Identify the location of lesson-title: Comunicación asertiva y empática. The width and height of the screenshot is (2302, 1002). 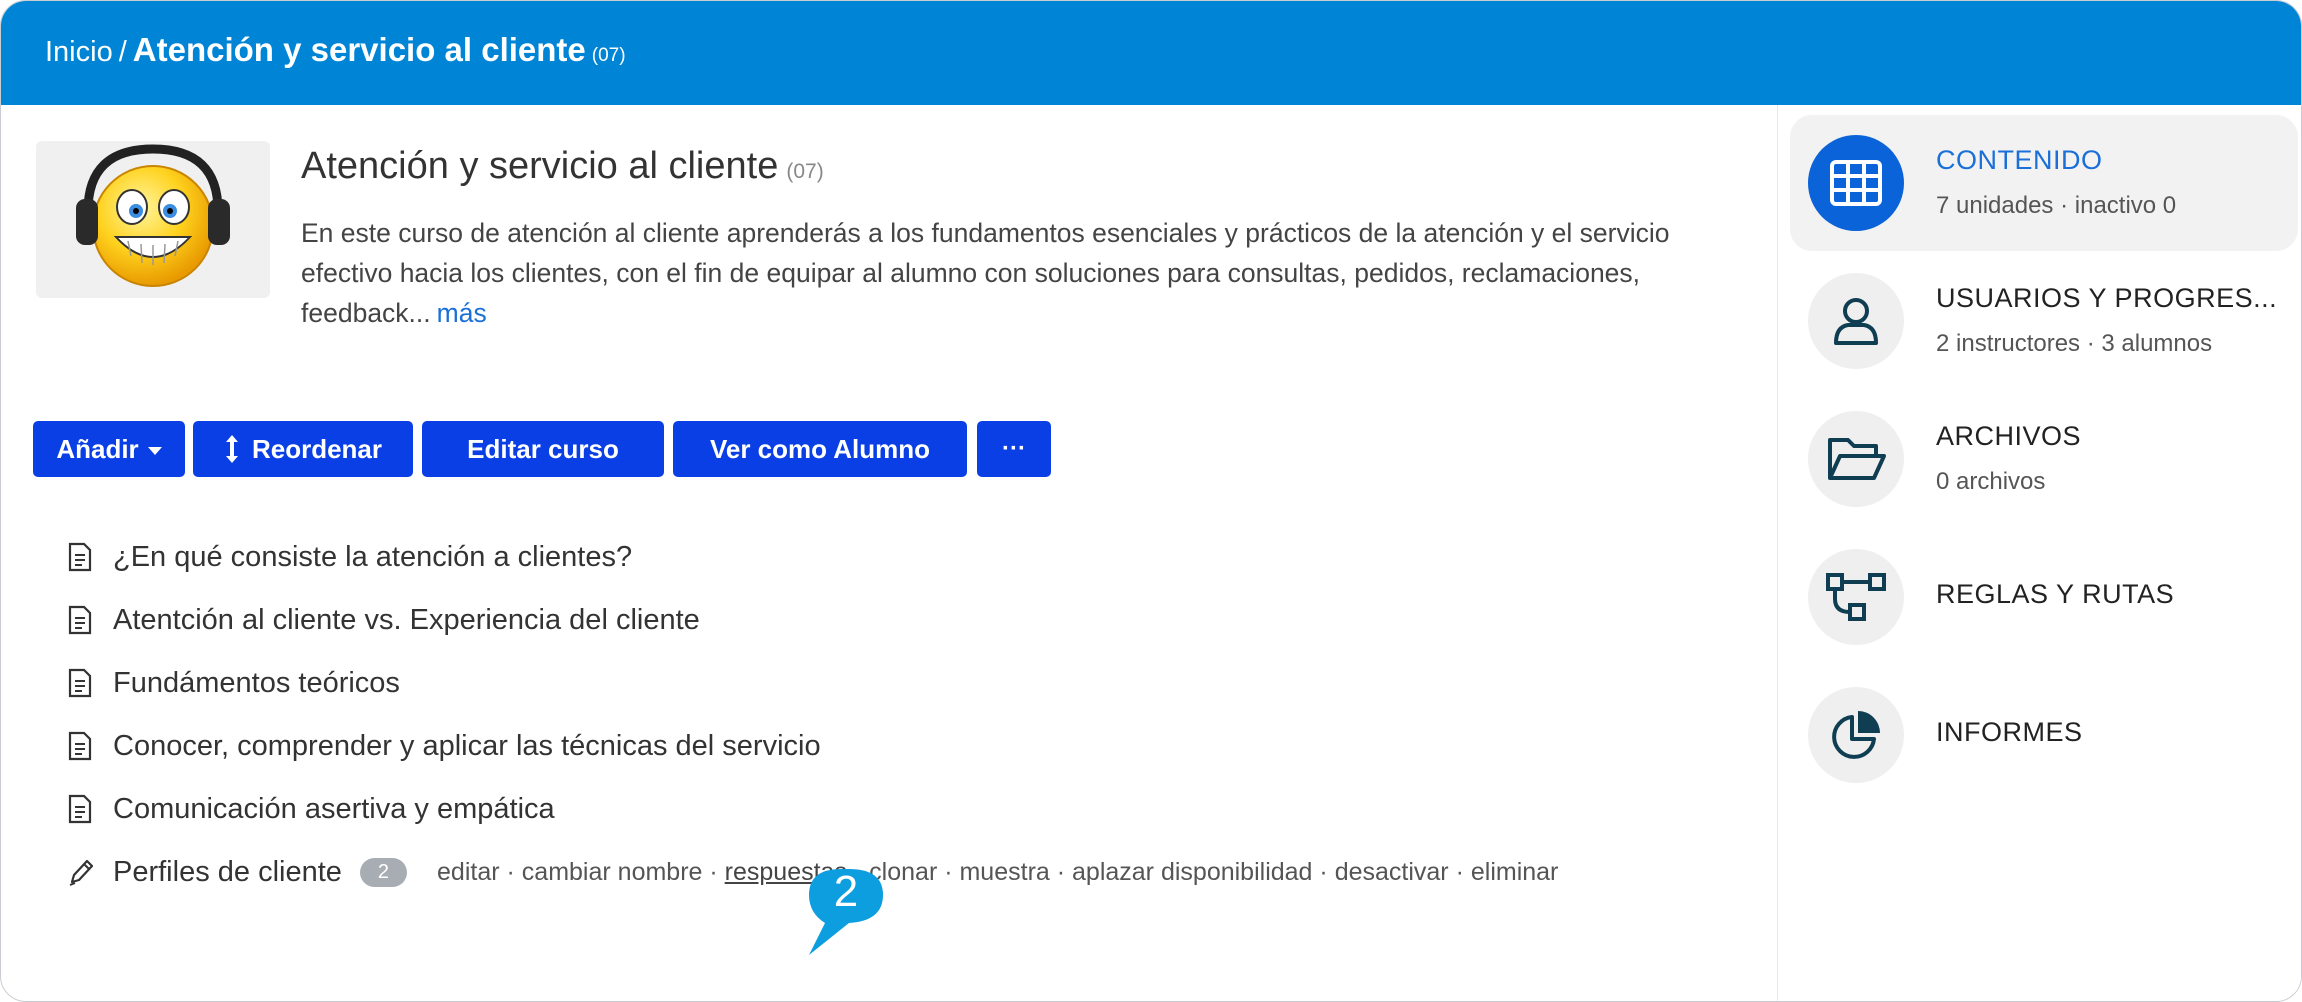
(334, 809).